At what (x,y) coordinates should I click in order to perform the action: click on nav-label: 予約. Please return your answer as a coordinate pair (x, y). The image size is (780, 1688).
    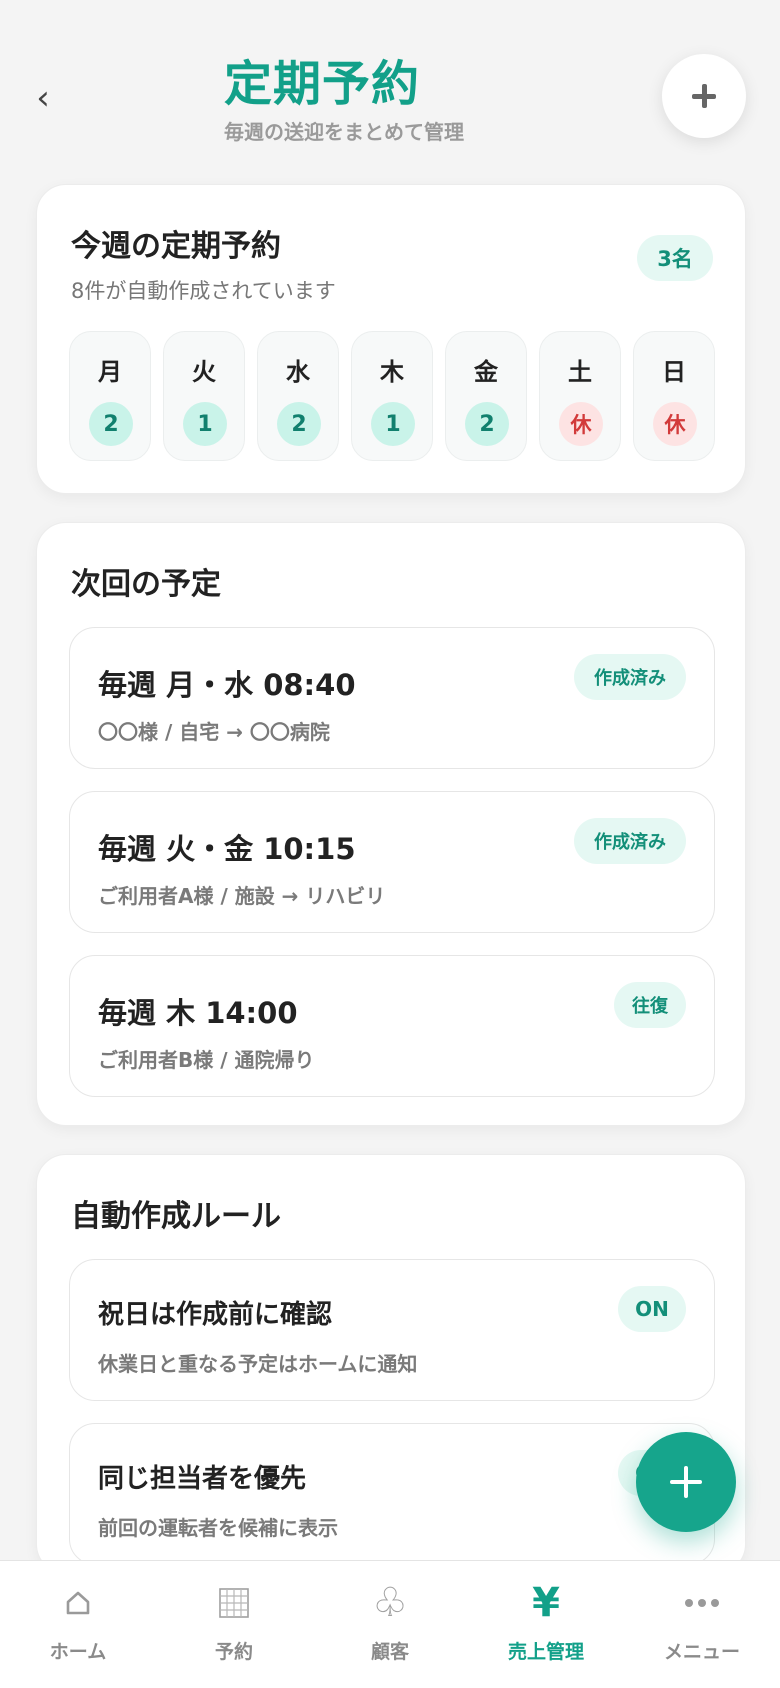
    Looking at the image, I should click on (233, 1652).